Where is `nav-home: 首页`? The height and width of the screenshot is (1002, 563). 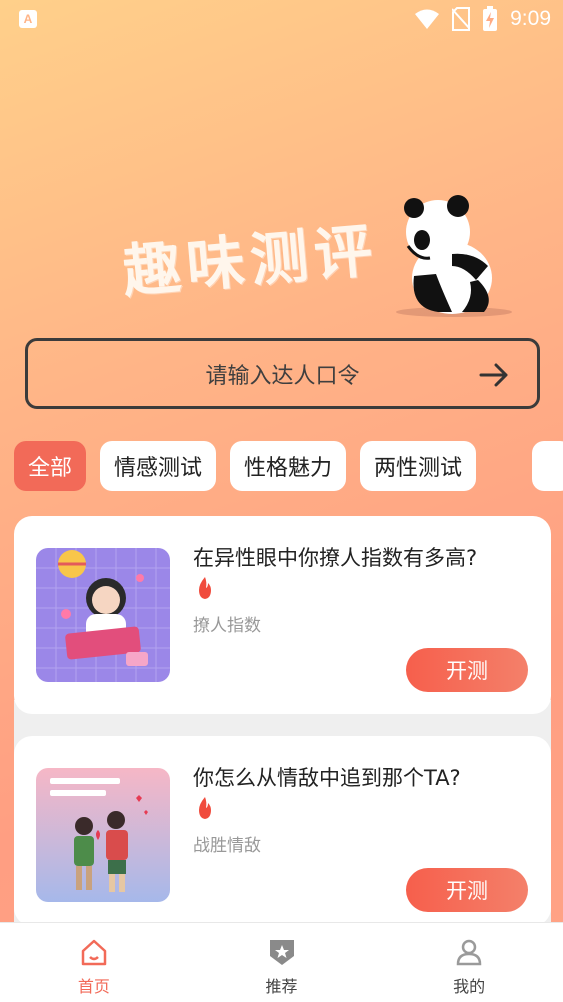 nav-home: 首页 is located at coordinates (94, 962).